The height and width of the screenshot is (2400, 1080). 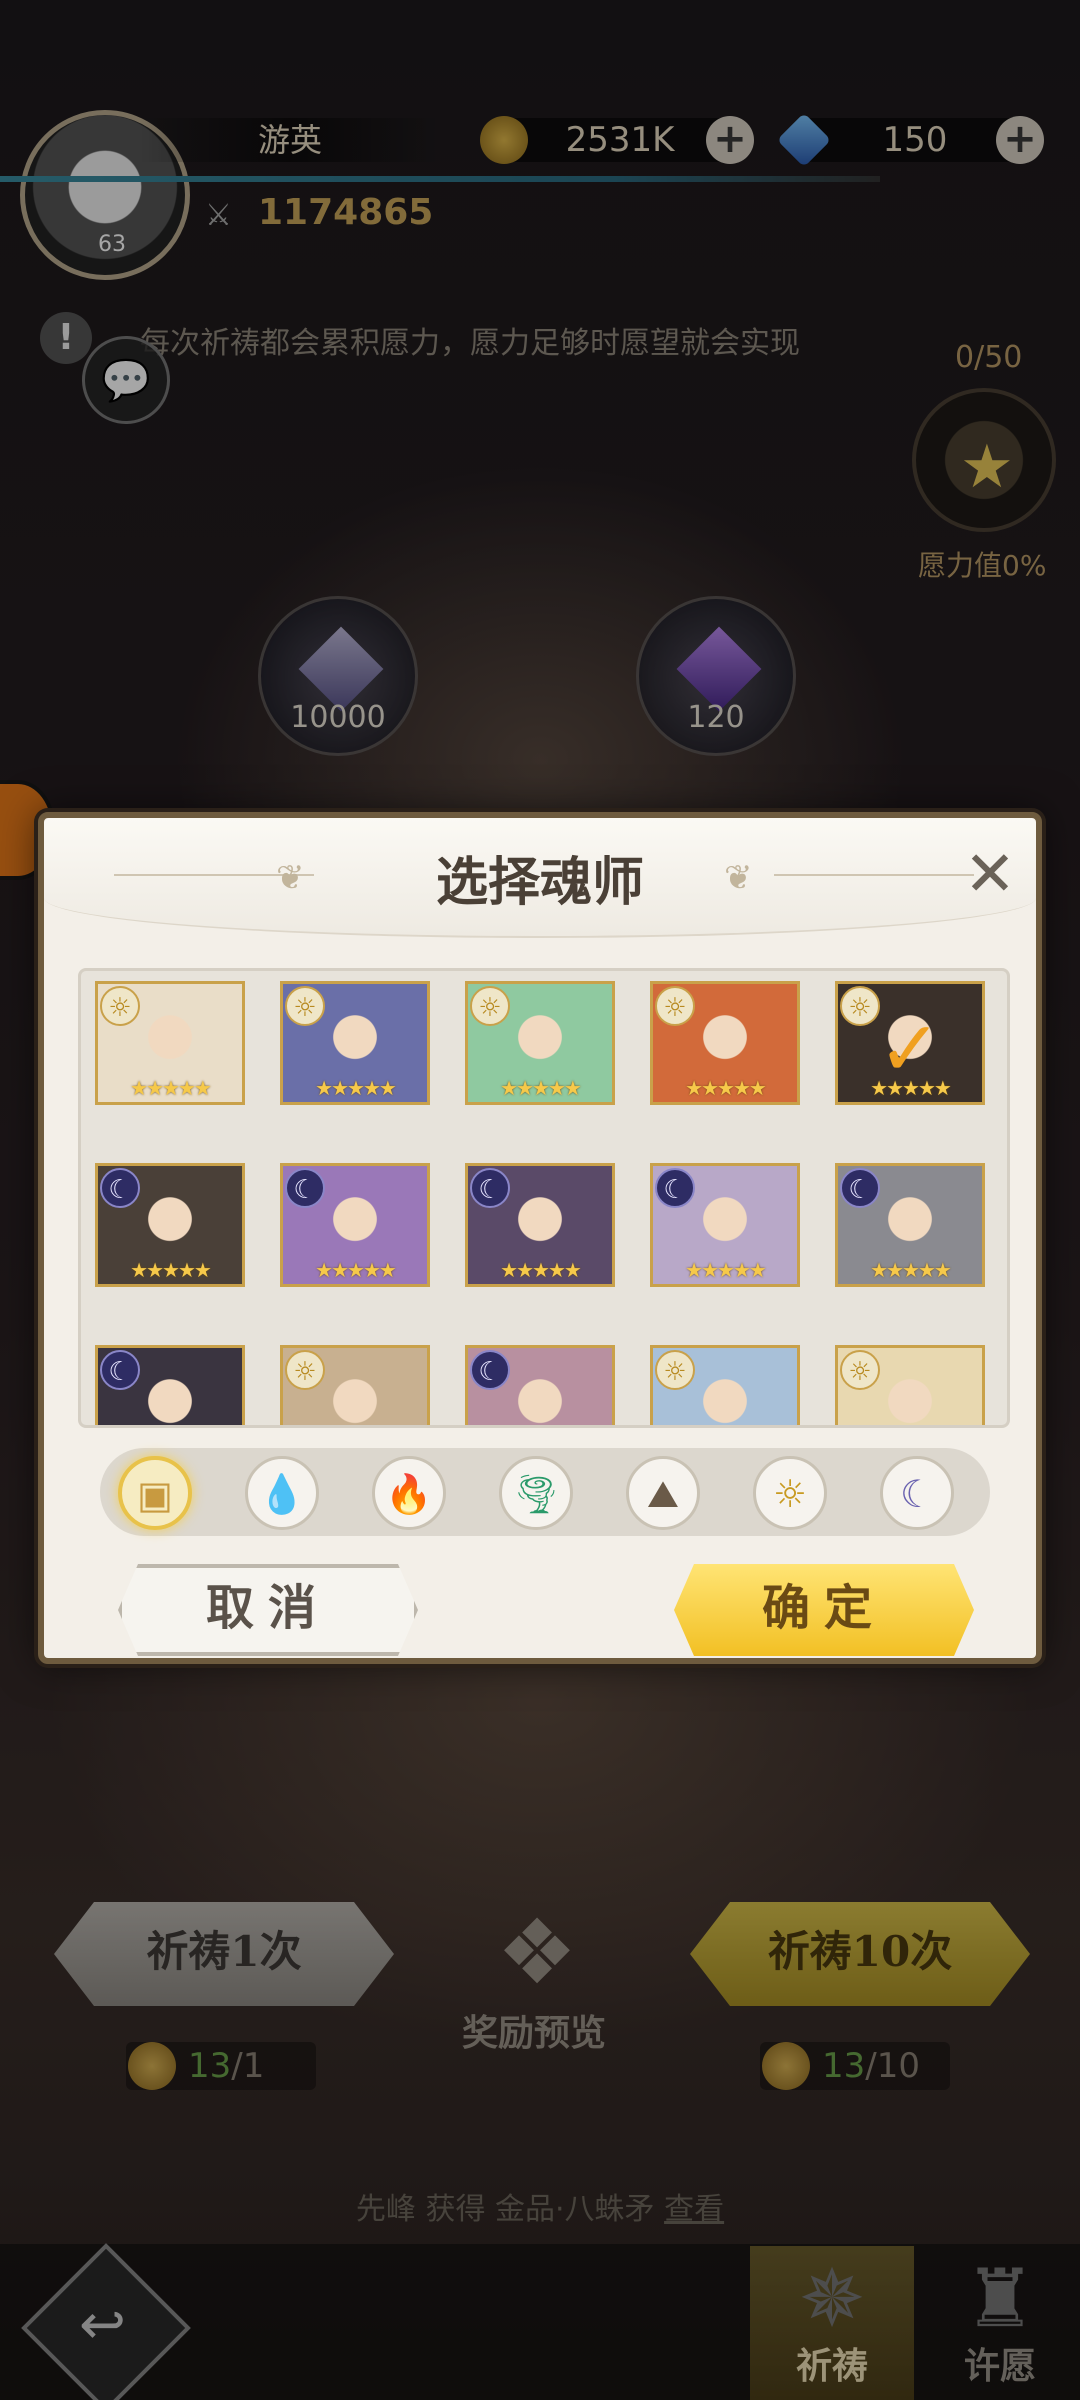 I want to click on cancel-button: 取消, so click(x=268, y=1610).